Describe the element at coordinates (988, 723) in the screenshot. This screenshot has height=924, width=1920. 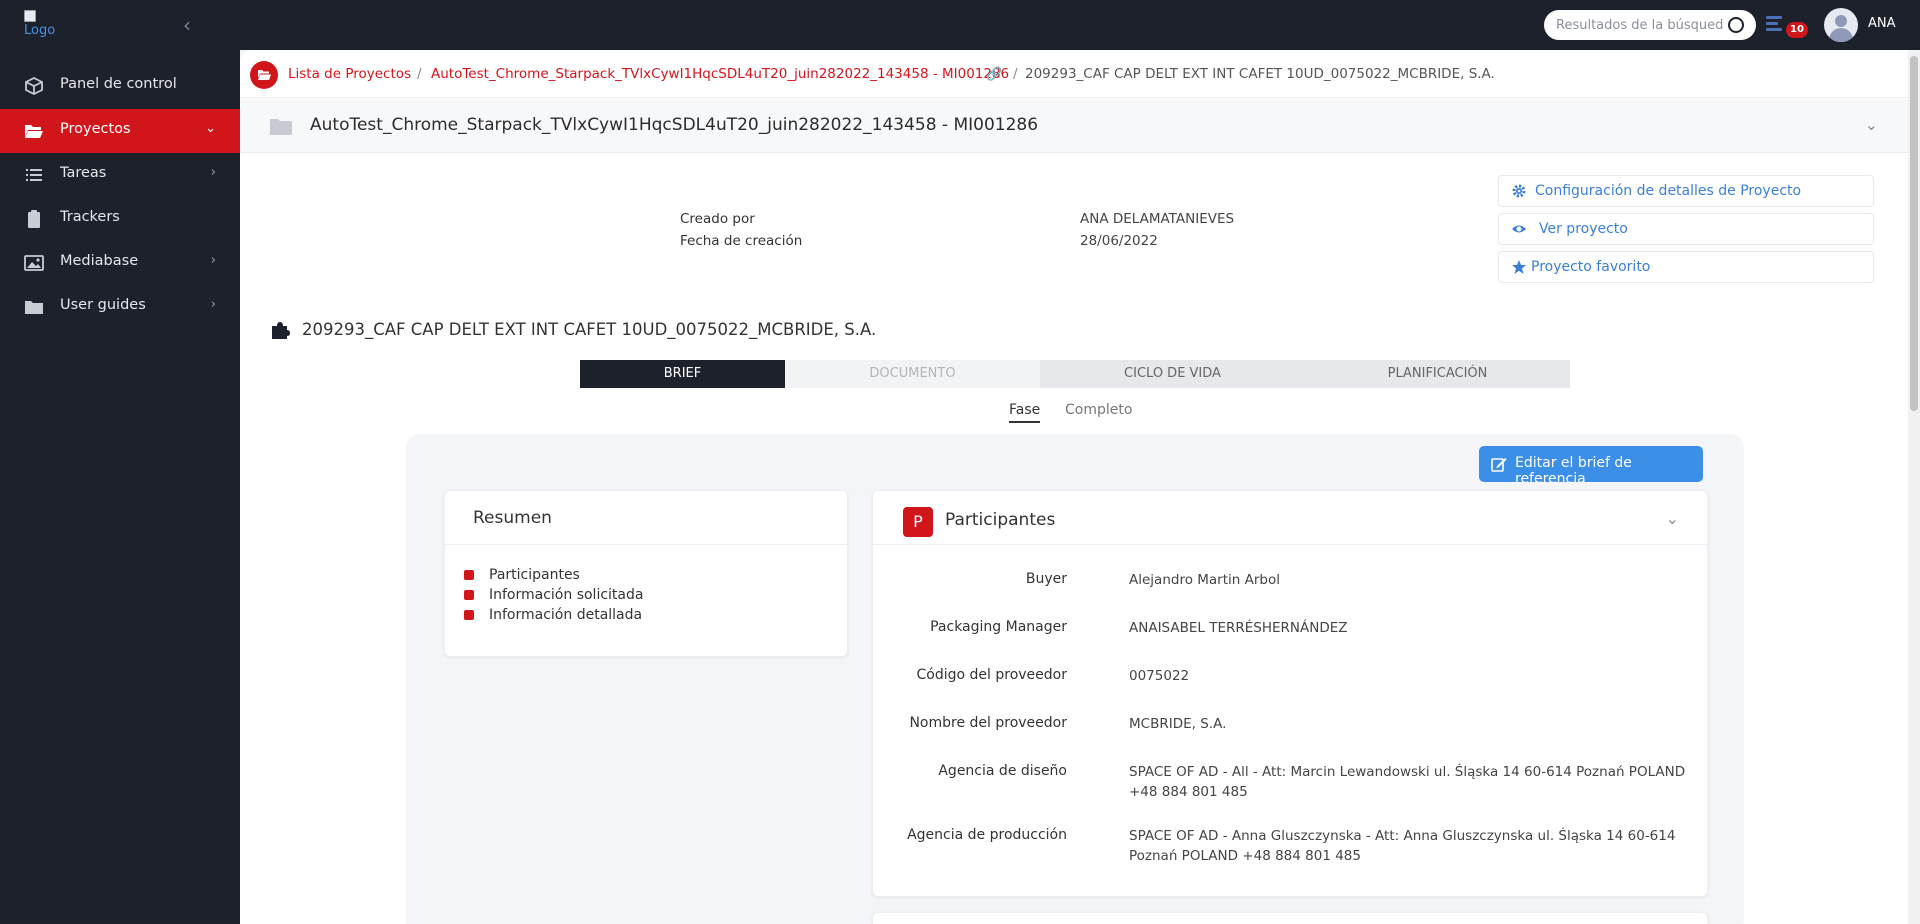
I see `participant-label: Nombre del proveedor` at that location.